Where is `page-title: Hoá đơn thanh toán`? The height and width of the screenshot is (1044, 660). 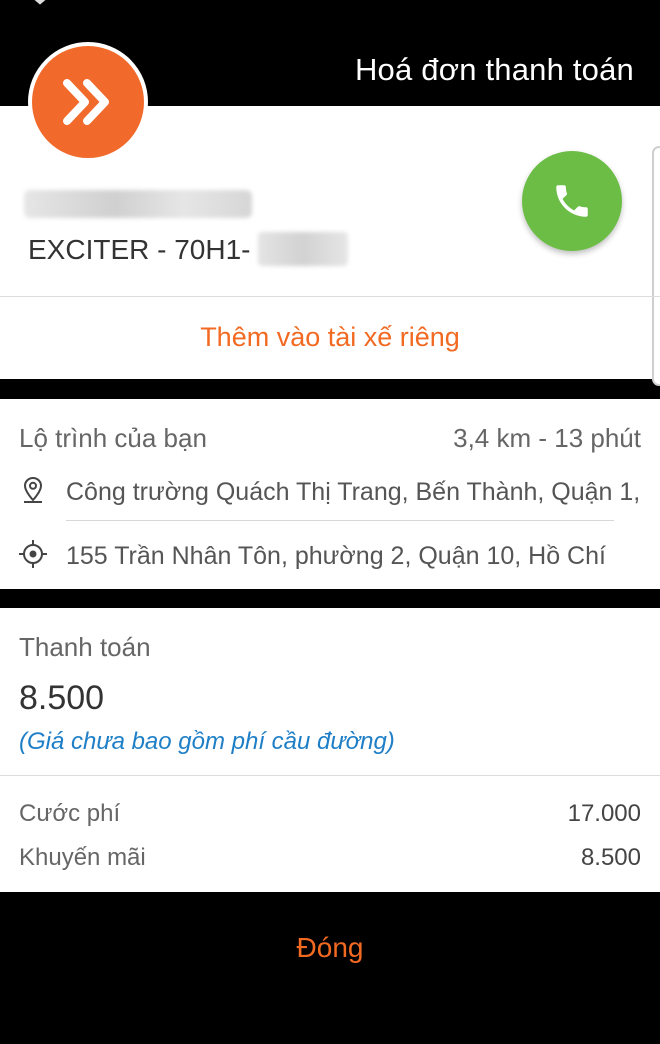
page-title: Hoá đơn thanh toán is located at coordinates (494, 69).